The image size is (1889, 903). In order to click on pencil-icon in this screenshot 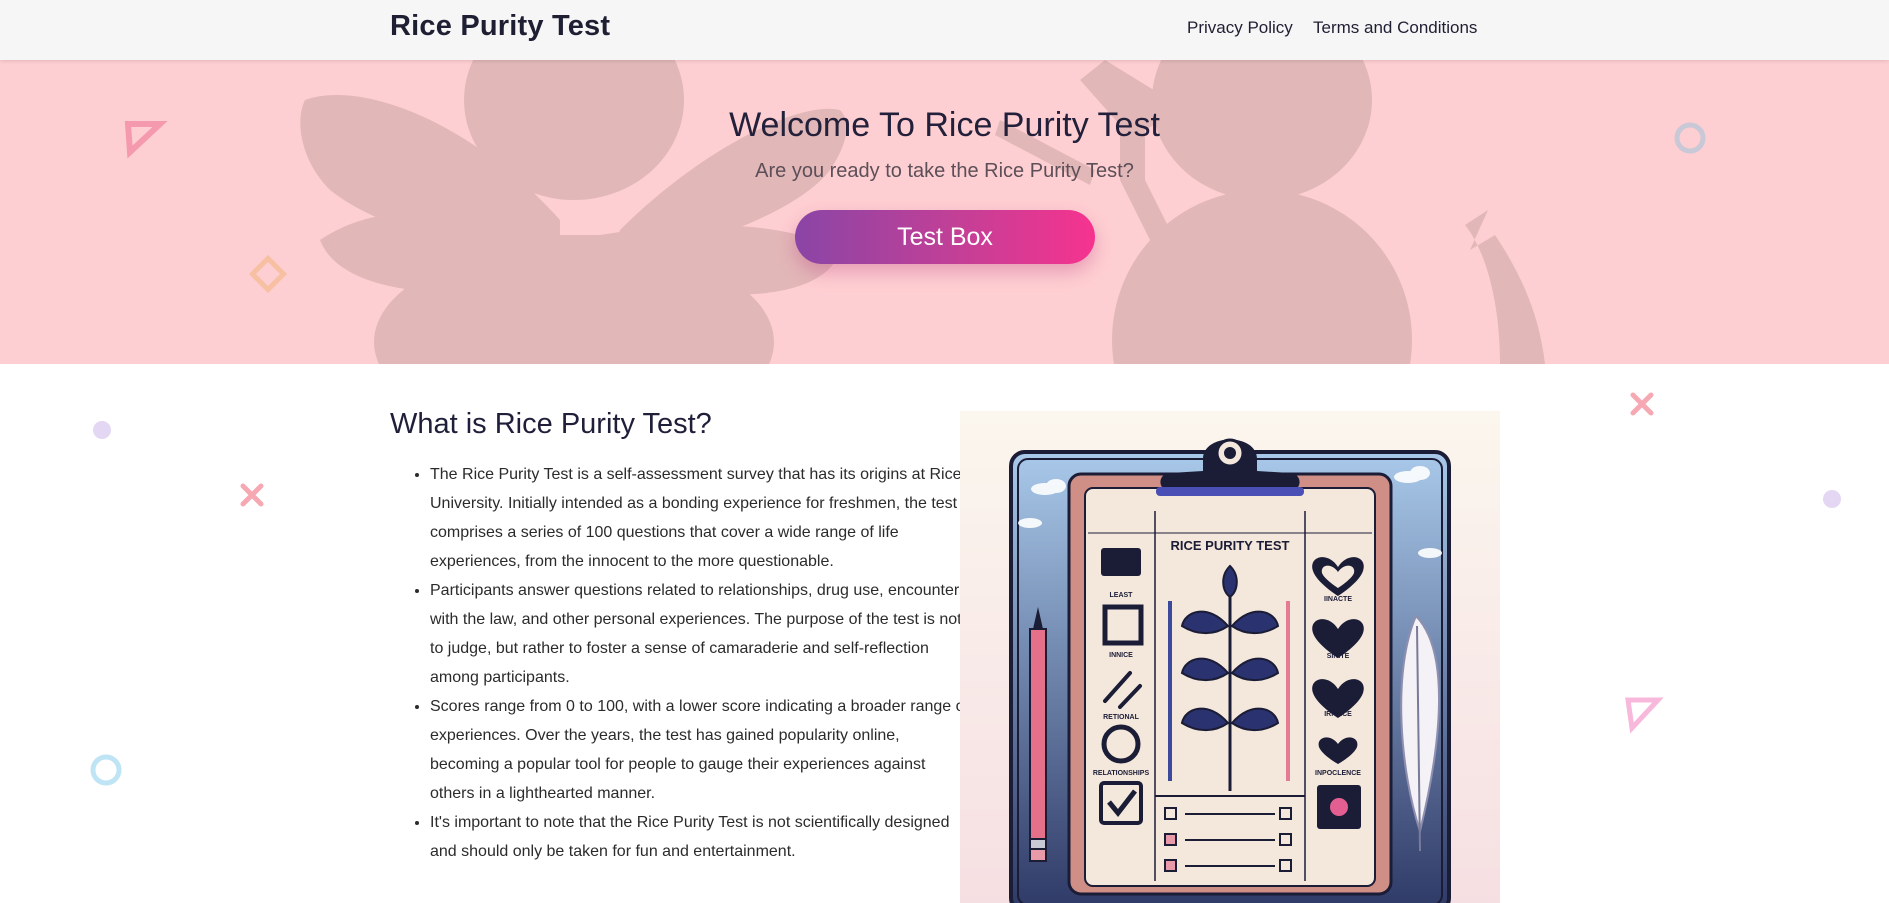, I will do `click(1038, 734)`.